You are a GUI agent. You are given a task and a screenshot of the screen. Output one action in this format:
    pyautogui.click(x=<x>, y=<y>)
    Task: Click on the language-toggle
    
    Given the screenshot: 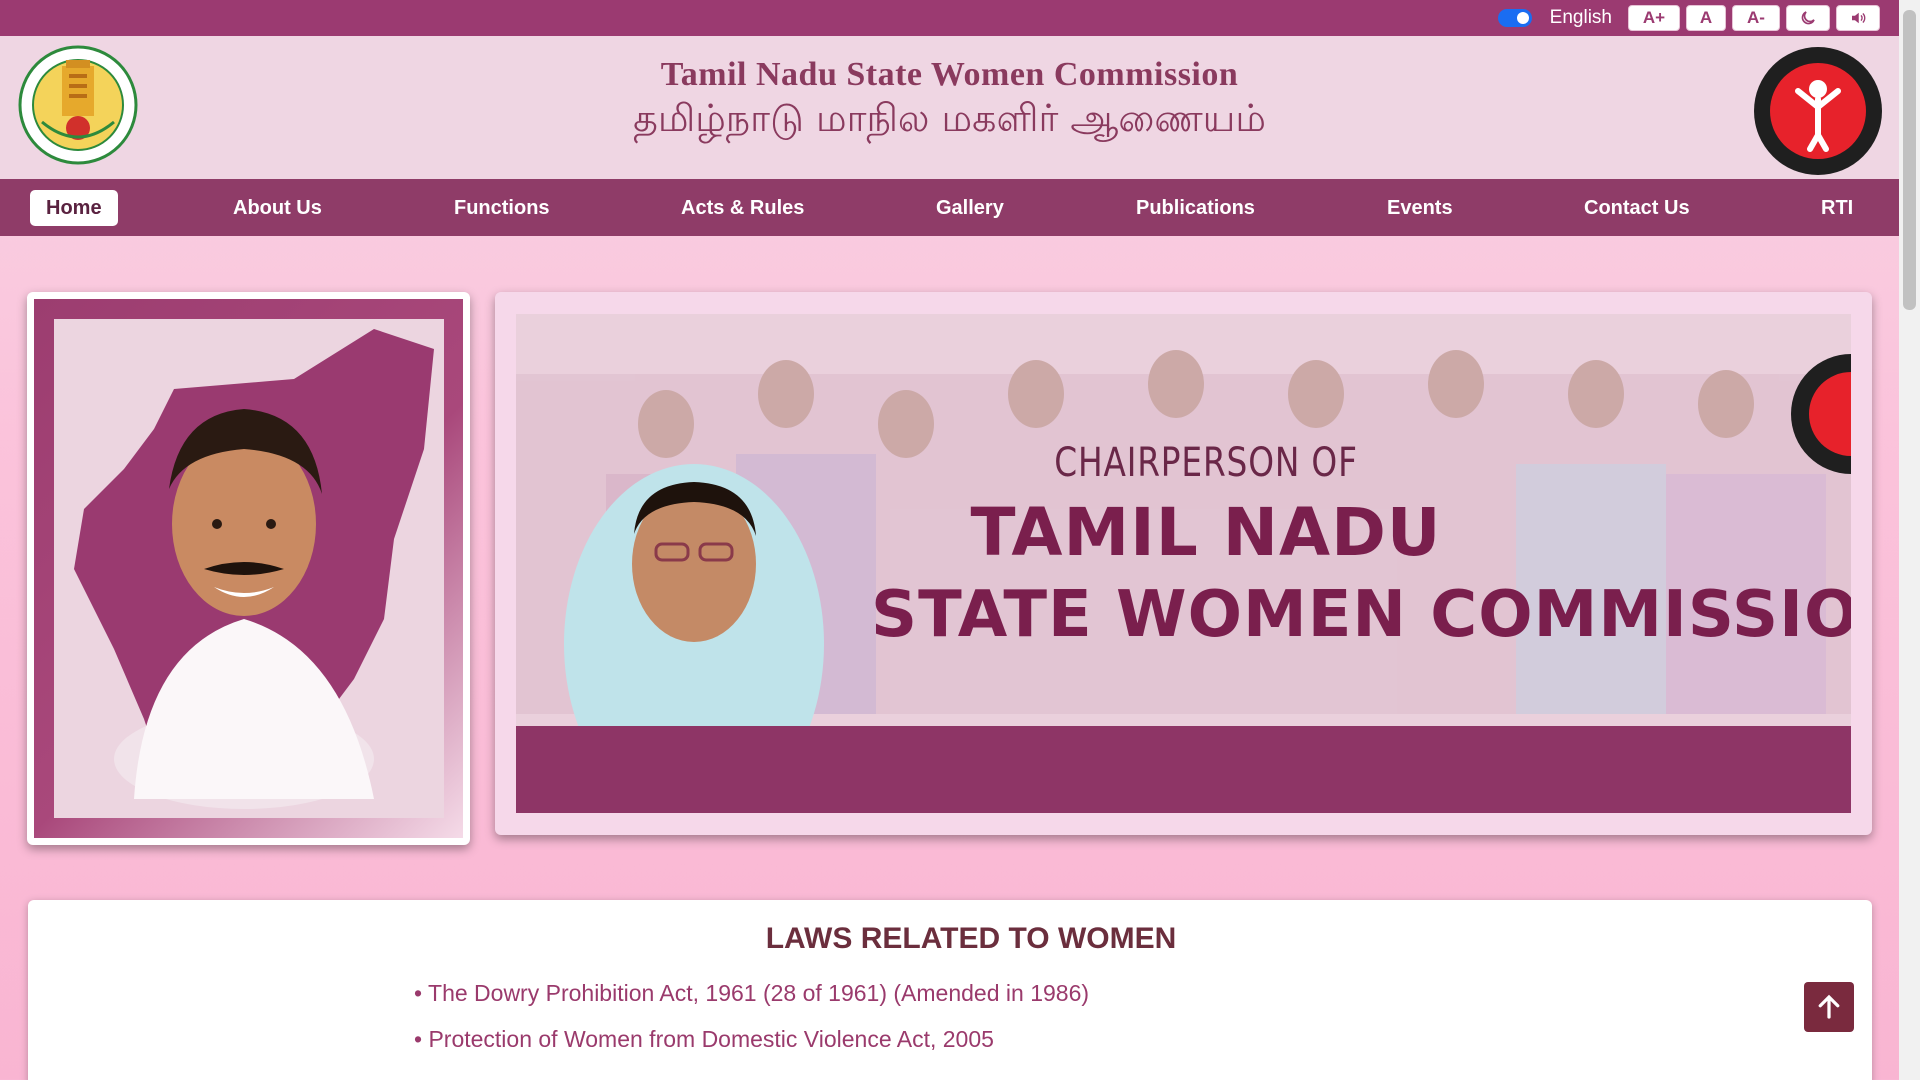 What is the action you would take?
    pyautogui.click(x=1514, y=18)
    